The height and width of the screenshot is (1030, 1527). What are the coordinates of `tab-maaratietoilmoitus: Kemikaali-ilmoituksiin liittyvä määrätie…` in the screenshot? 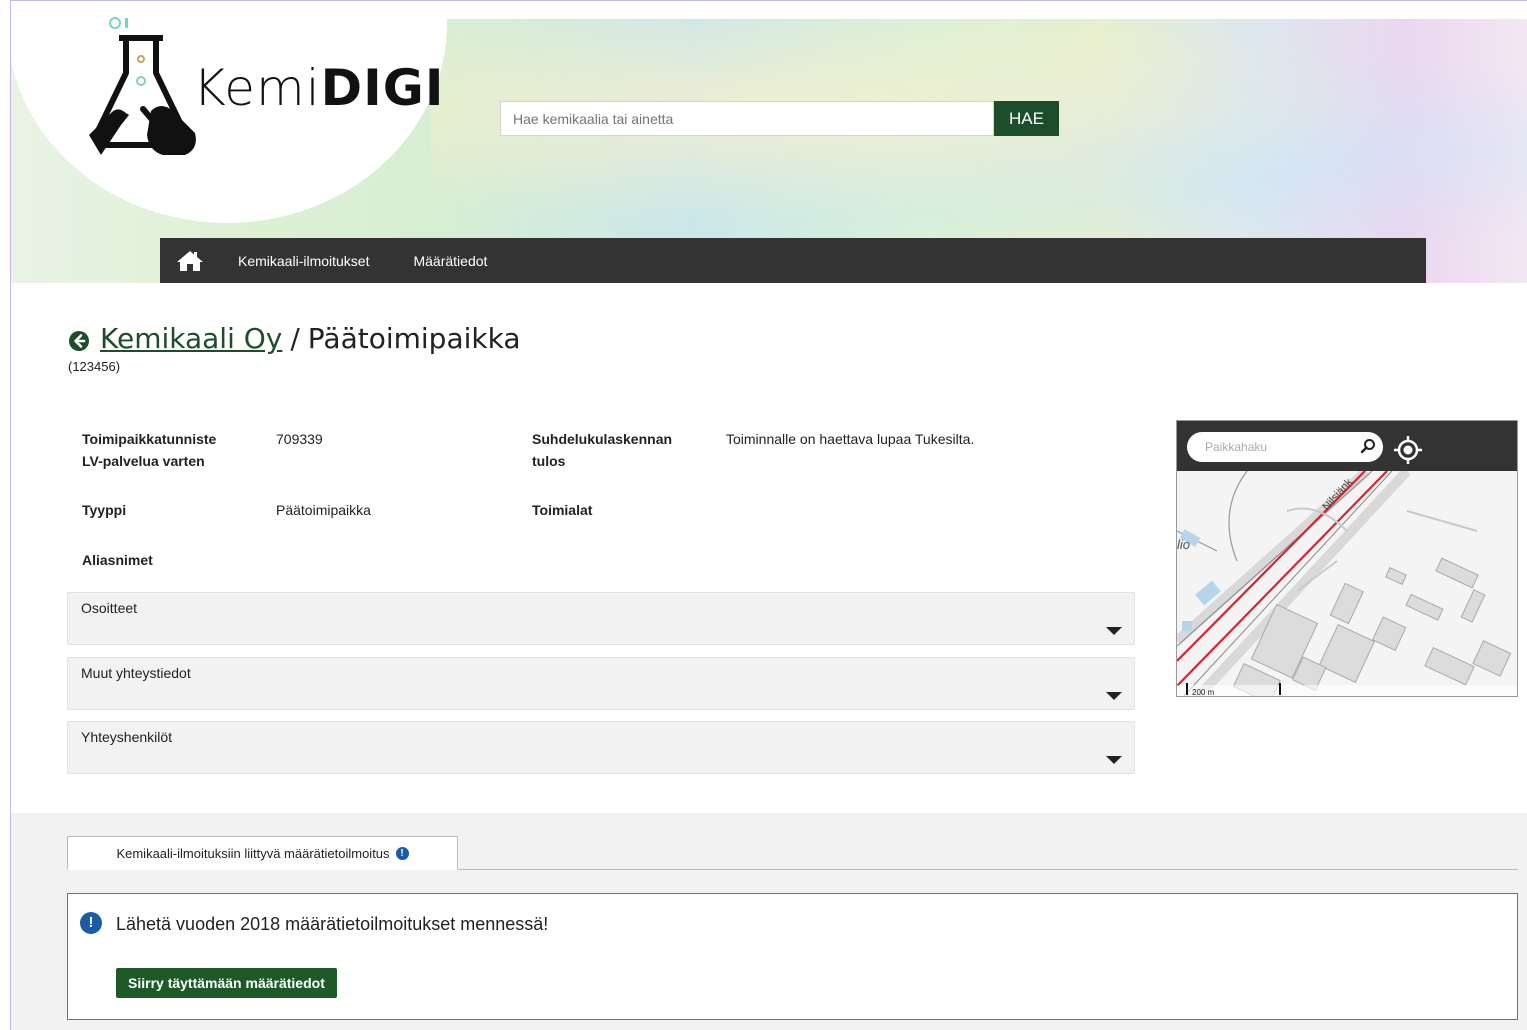 It's located at (262, 853).